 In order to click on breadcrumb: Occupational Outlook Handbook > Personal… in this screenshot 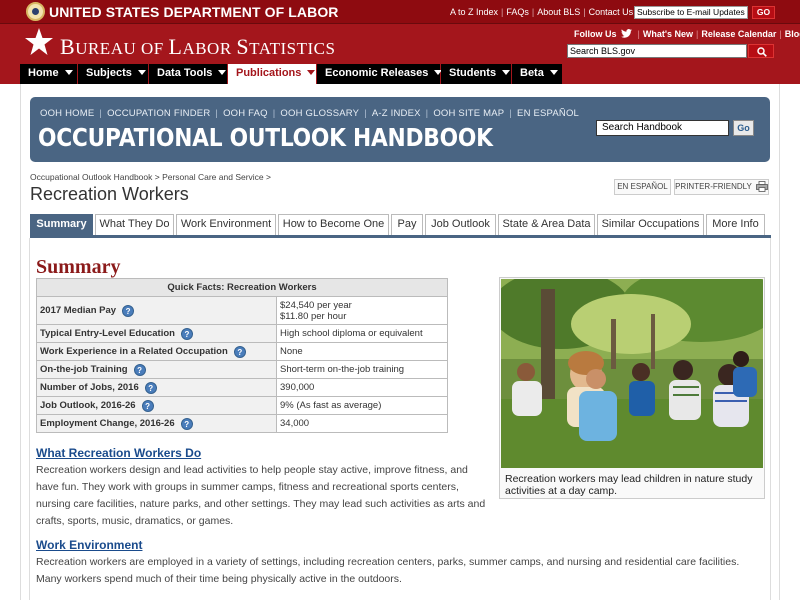, I will do `click(150, 177)`.